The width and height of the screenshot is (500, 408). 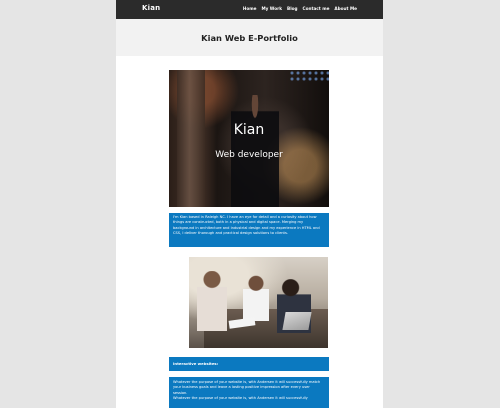 What do you see at coordinates (212, 301) in the screenshot?
I see `photo-person-left` at bounding box center [212, 301].